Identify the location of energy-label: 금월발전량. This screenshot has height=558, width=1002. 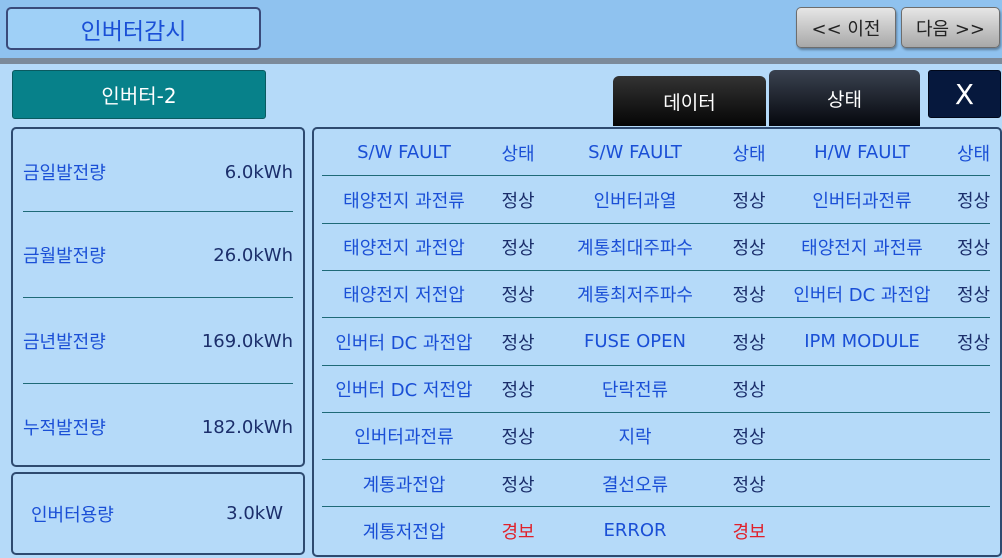
(64, 256).